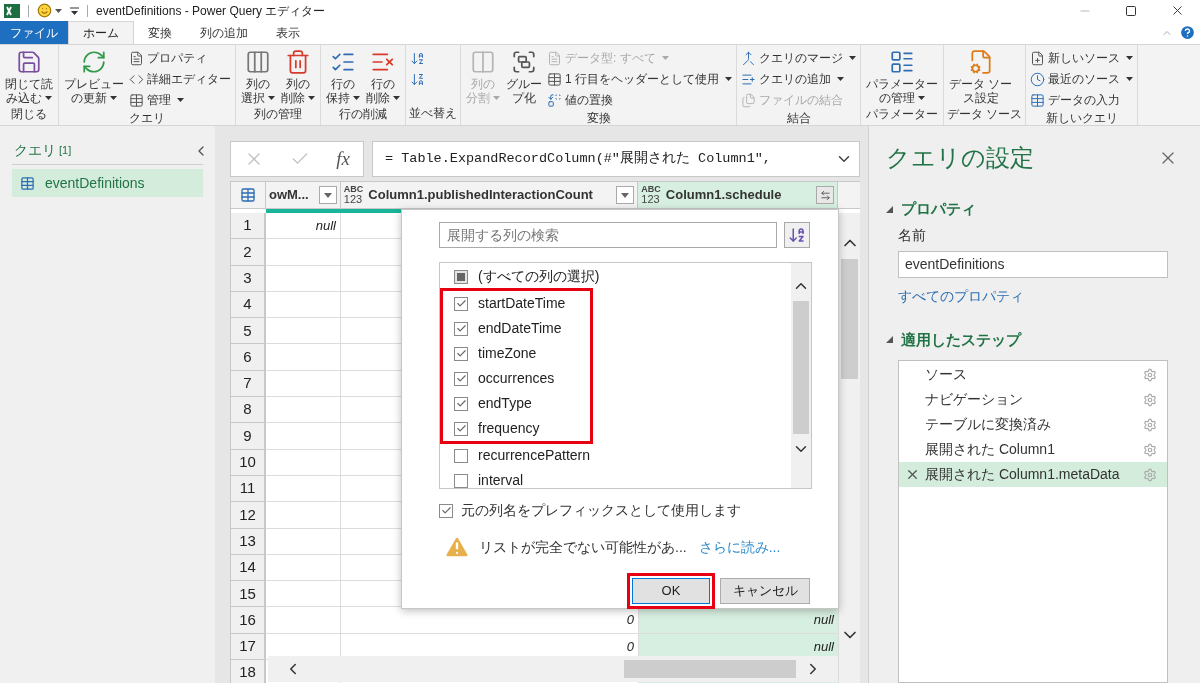 The height and width of the screenshot is (683, 1200). Describe the element at coordinates (961, 296) in the screenshot. I see `all-properties-link: すべてのプロパティ` at that location.